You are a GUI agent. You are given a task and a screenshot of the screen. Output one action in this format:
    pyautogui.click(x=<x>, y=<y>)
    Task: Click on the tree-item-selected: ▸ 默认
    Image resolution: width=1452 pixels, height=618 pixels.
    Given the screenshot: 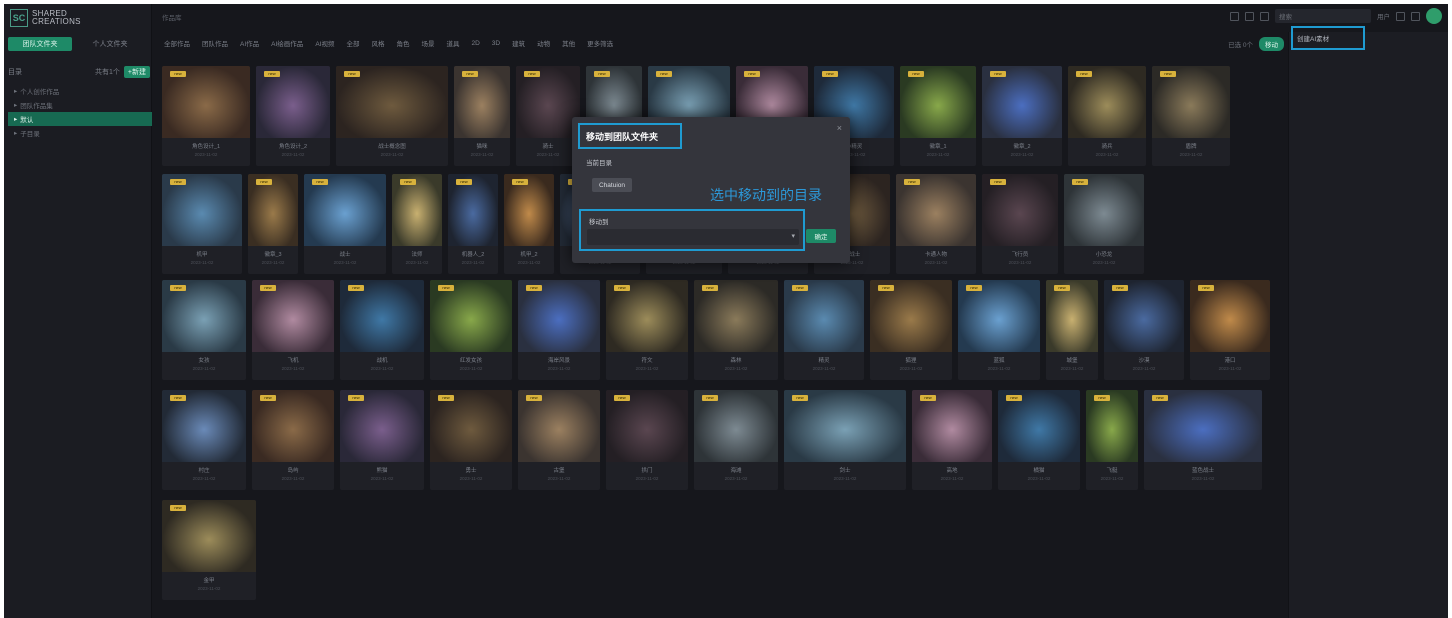 What is the action you would take?
    pyautogui.click(x=80, y=119)
    